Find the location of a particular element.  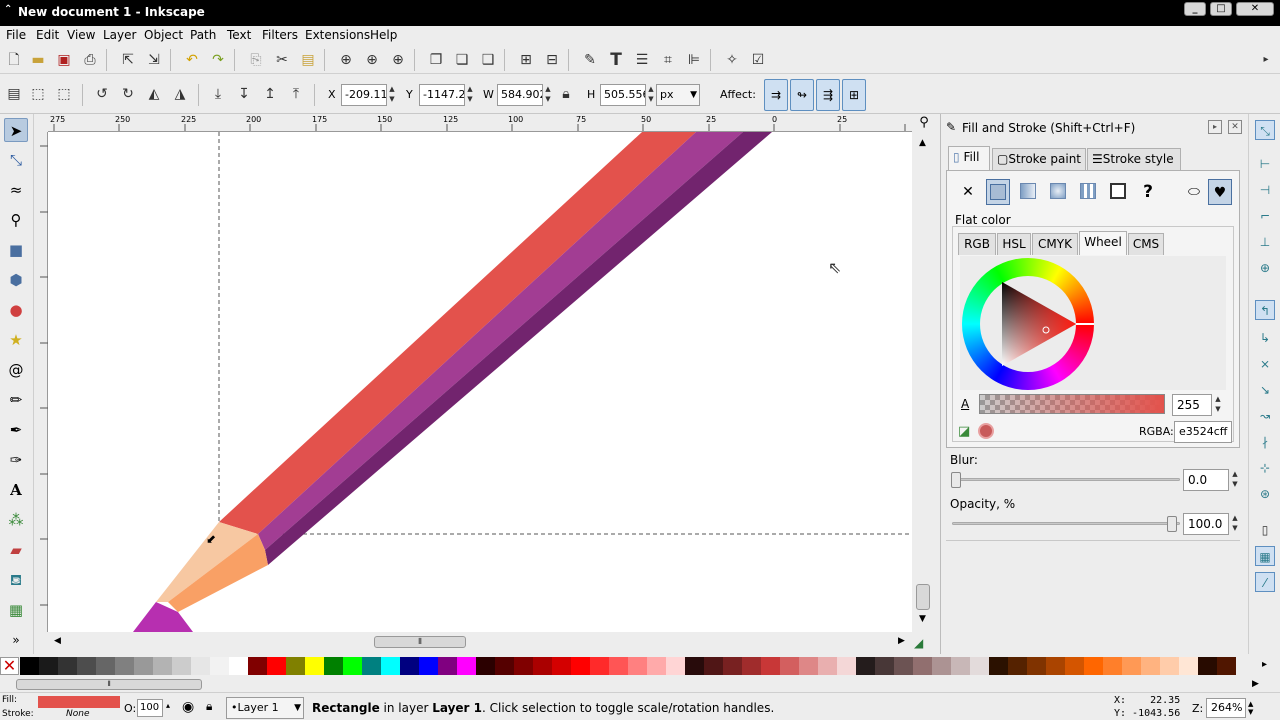

align-distribute-icon: ⊫ is located at coordinates (694, 60).